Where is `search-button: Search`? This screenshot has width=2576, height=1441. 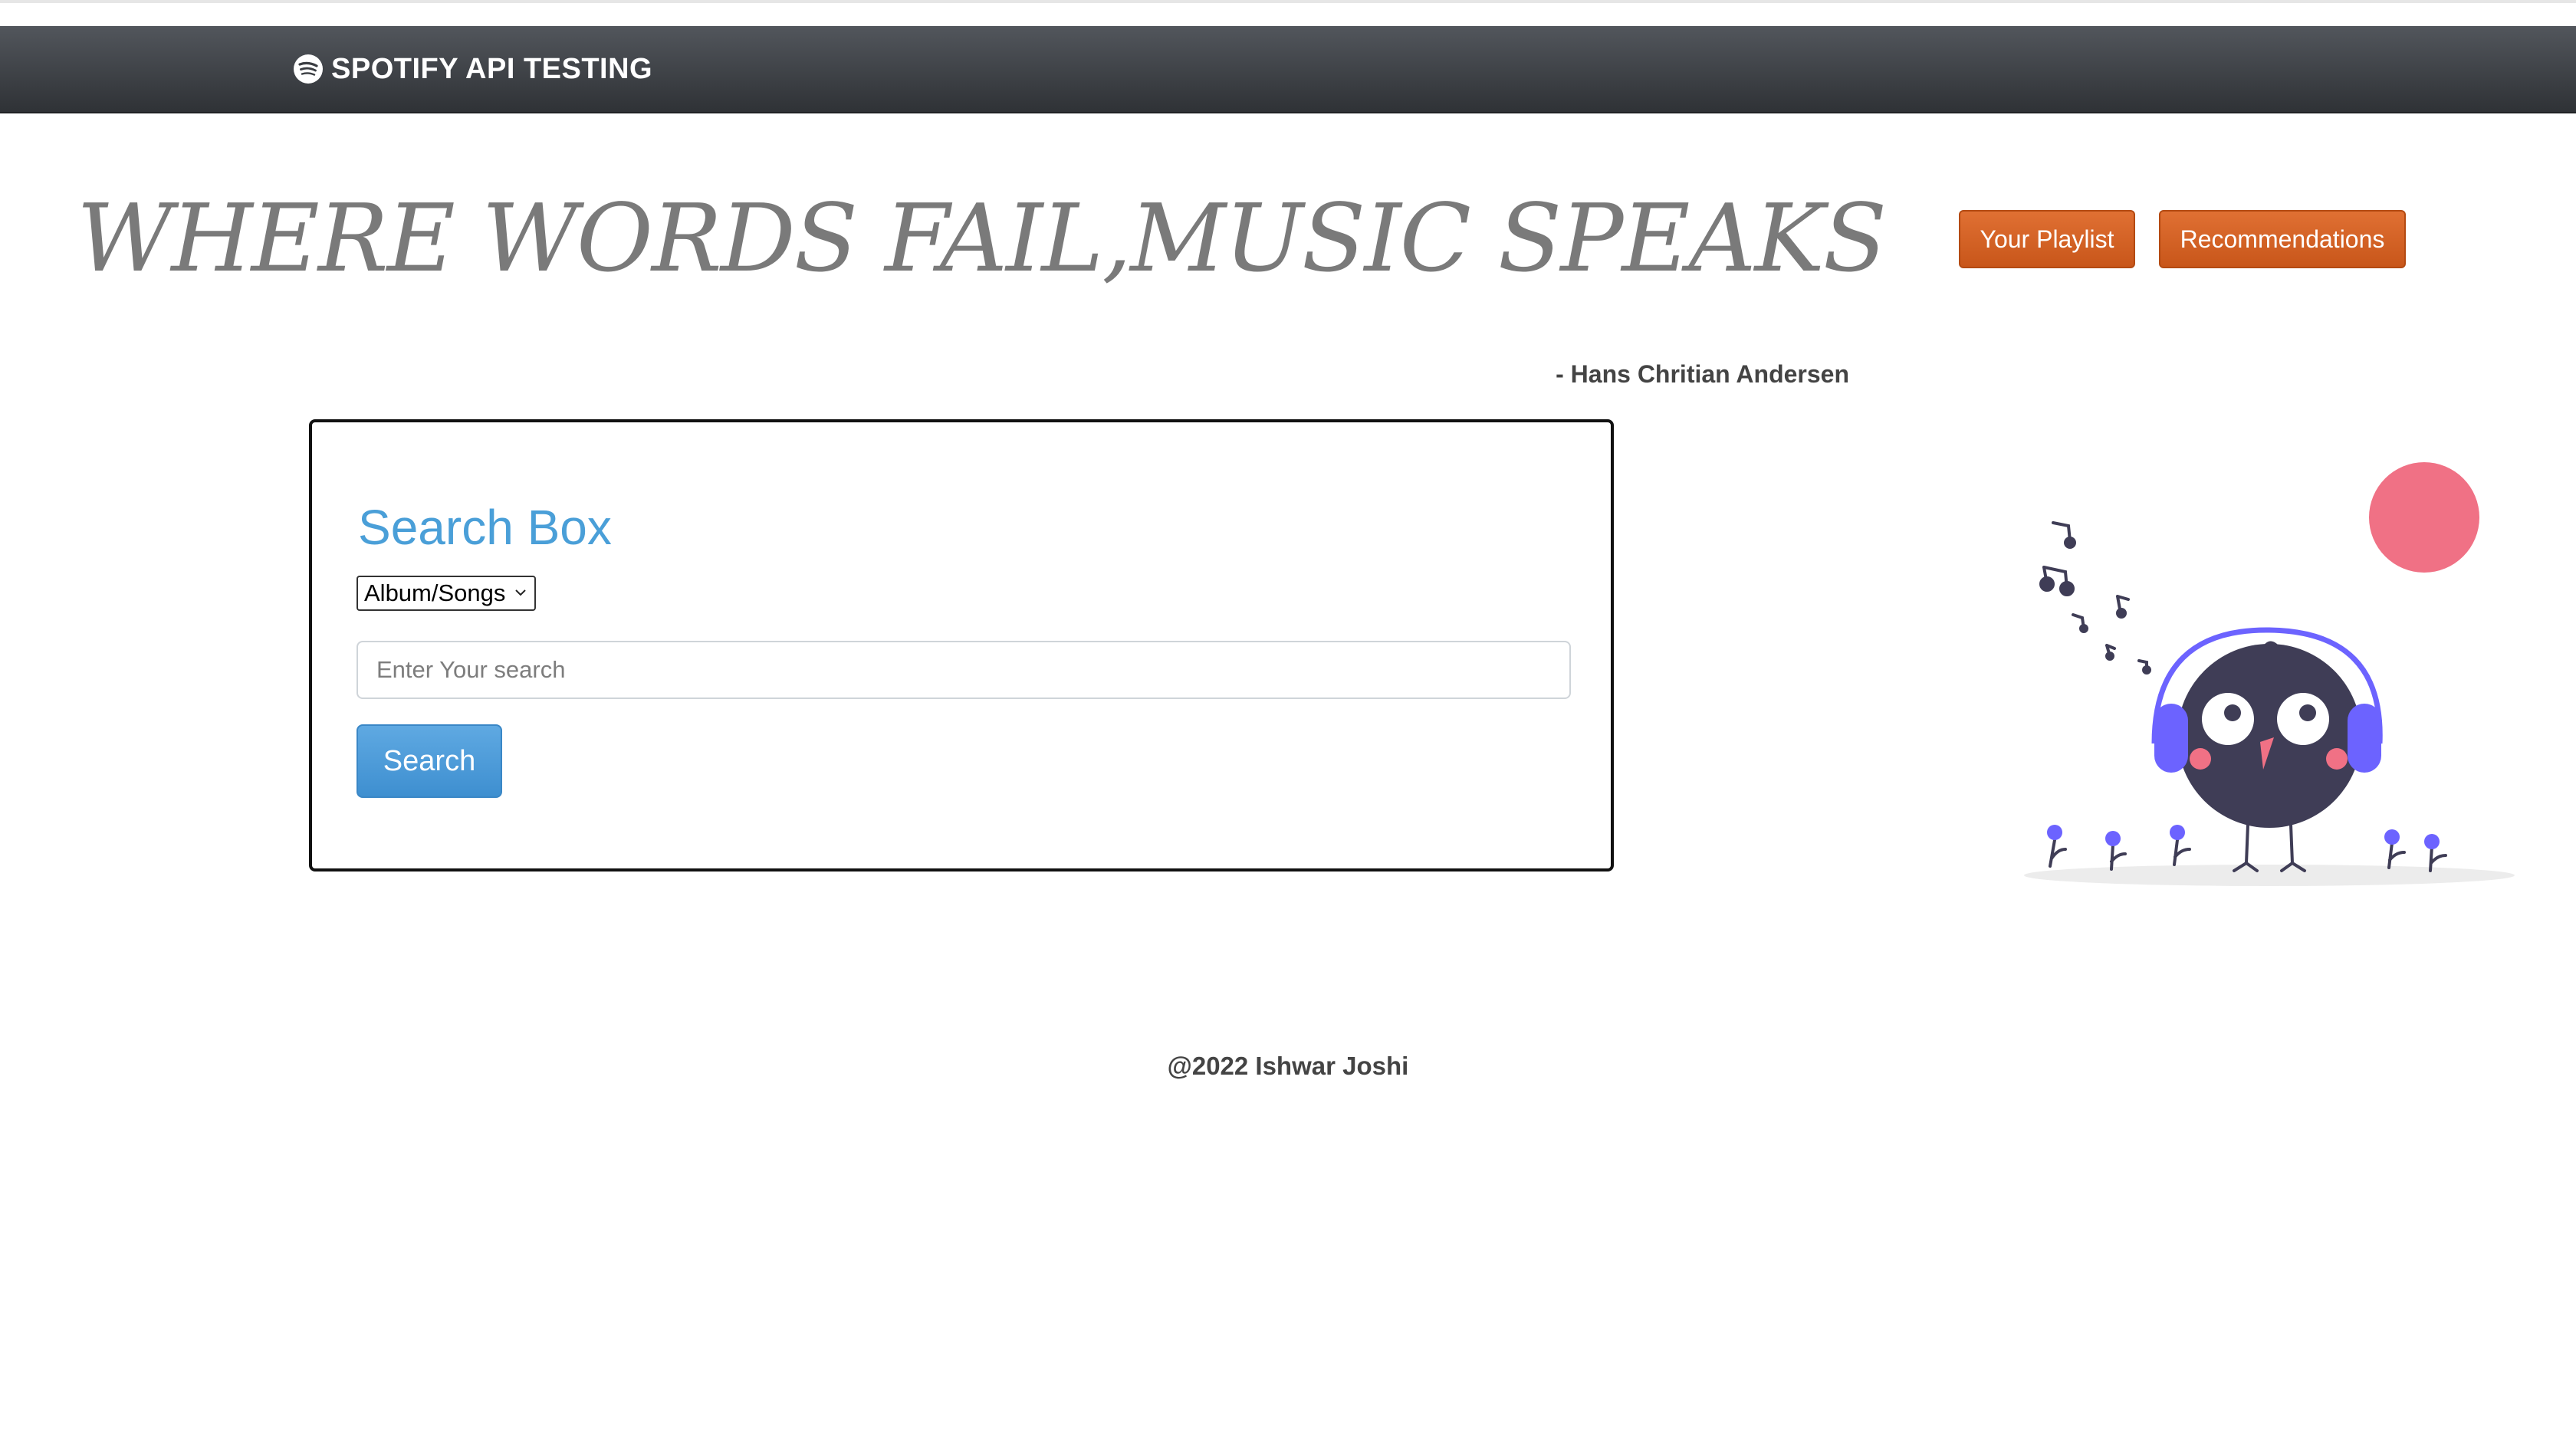
search-button: Search is located at coordinates (429, 761).